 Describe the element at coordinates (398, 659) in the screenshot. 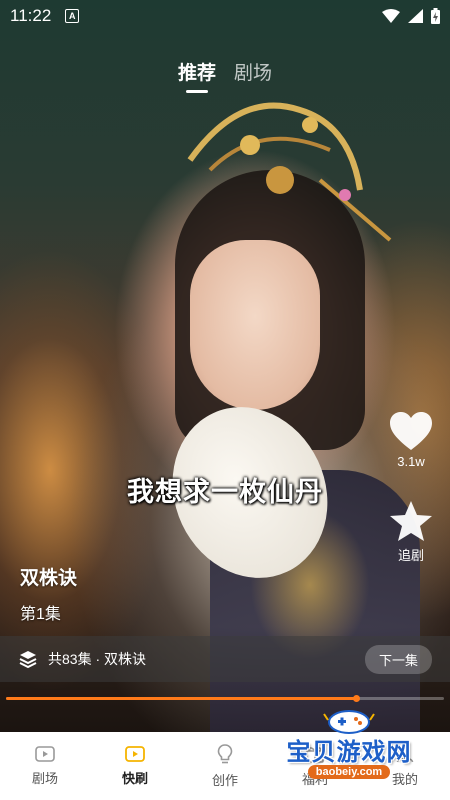

I see `next-episode-button: 下一集` at that location.